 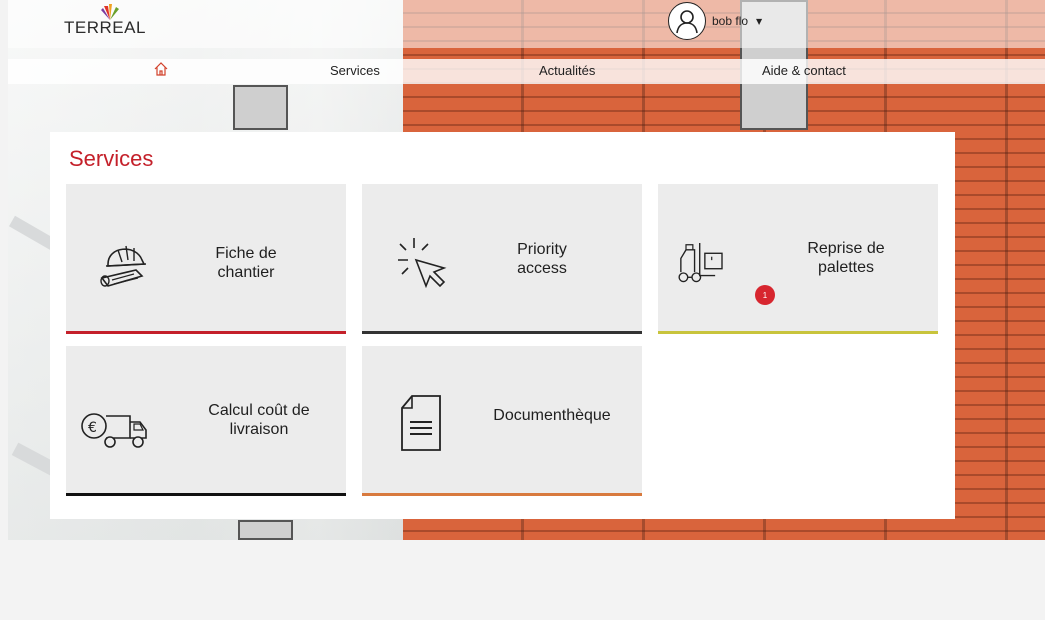 I want to click on terreal-logo: TERREAL, so click(x=103, y=22).